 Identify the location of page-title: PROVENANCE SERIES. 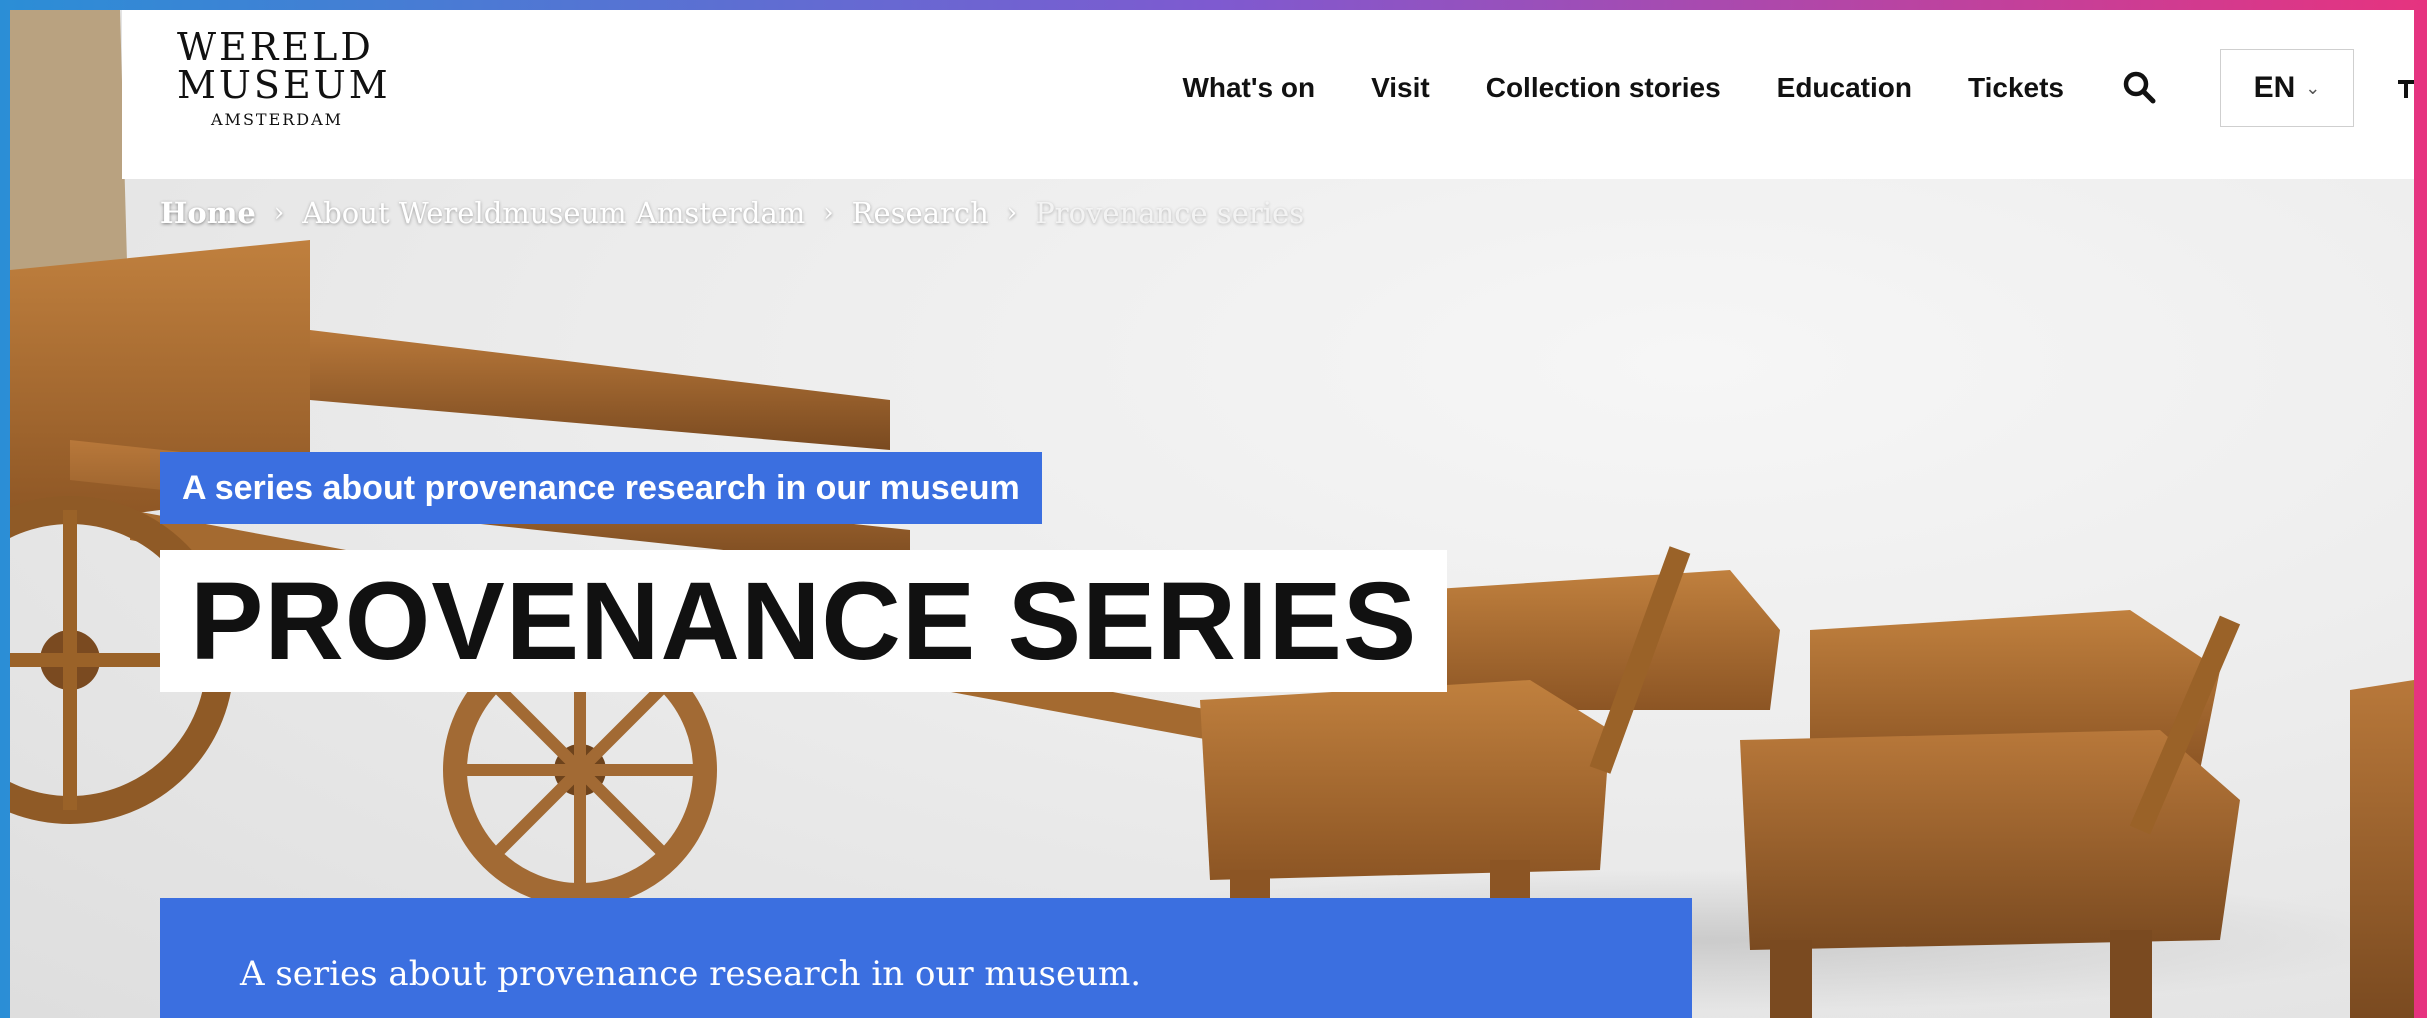
(804, 621).